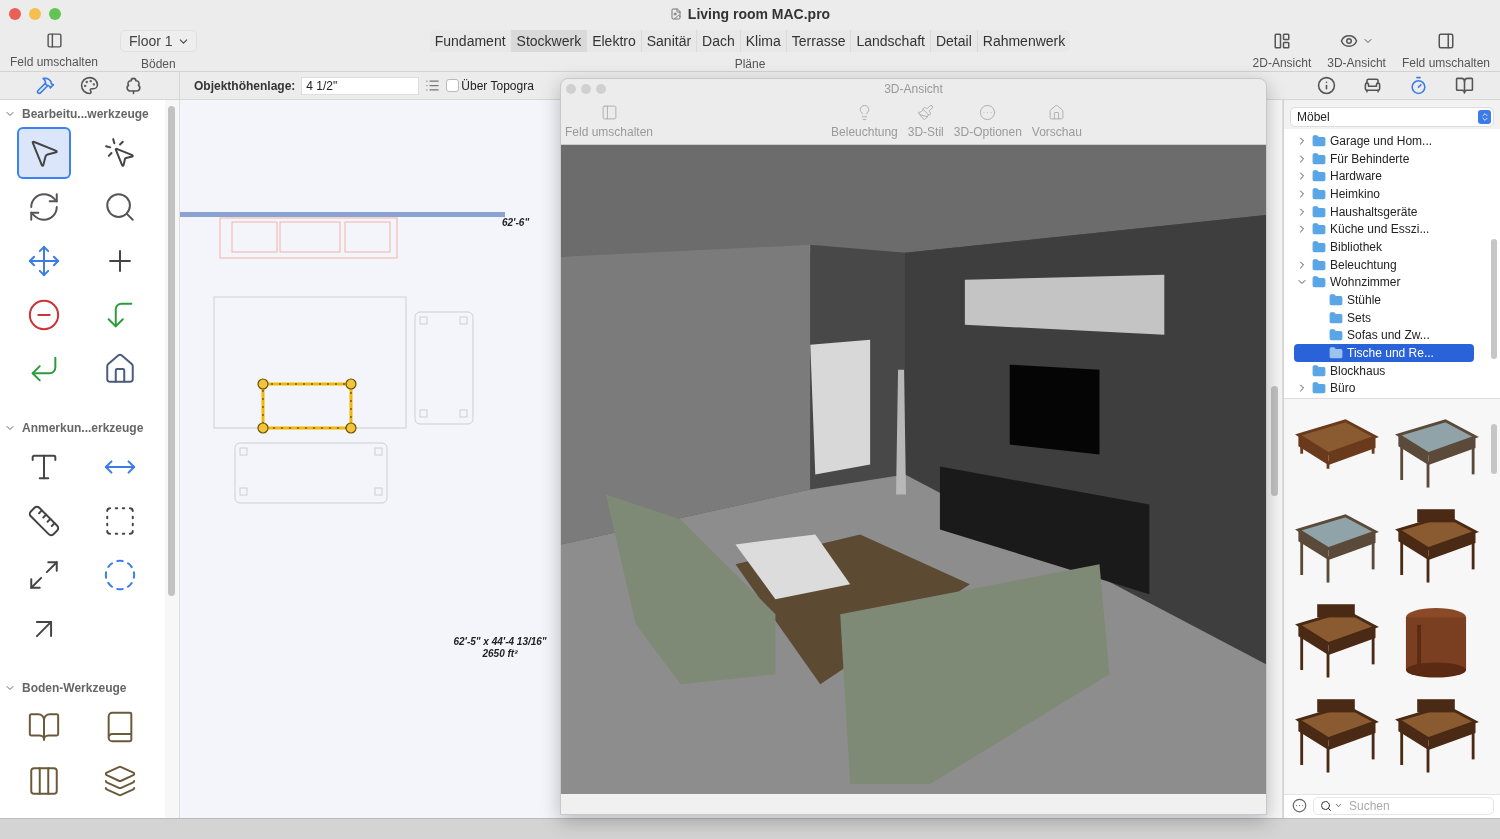  Describe the element at coordinates (1484, 117) in the screenshot. I see `stepper-icon` at that location.